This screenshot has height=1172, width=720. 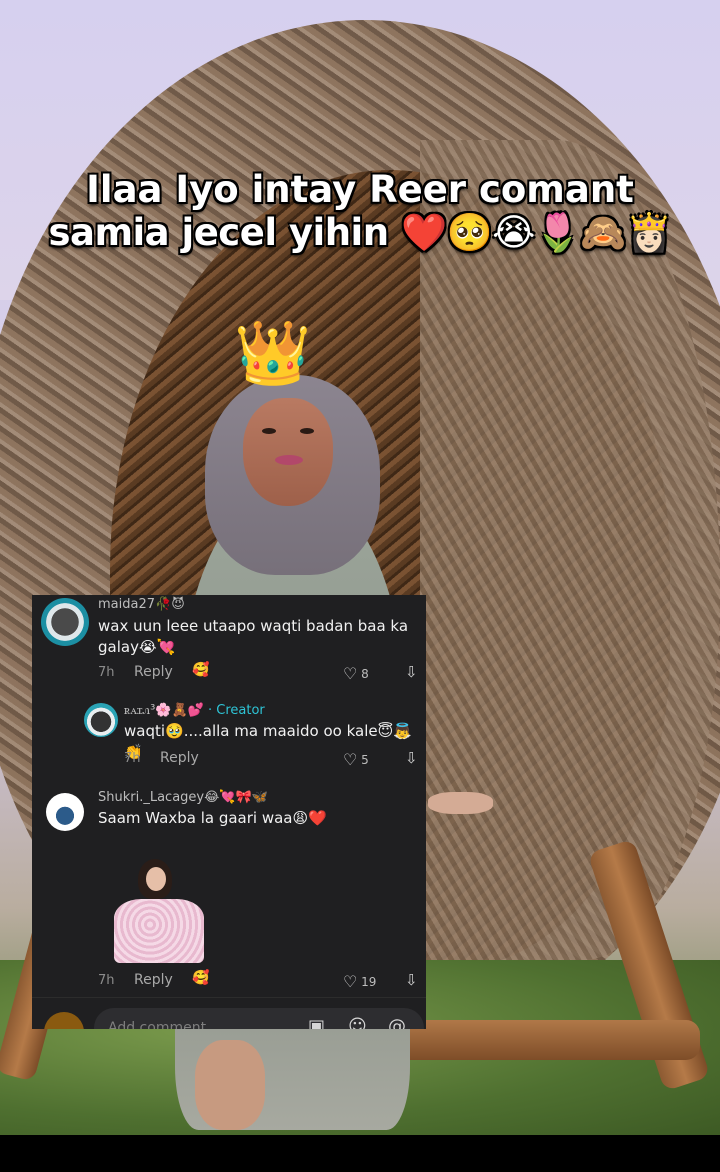 I want to click on sticker-dress, so click(x=159, y=931).